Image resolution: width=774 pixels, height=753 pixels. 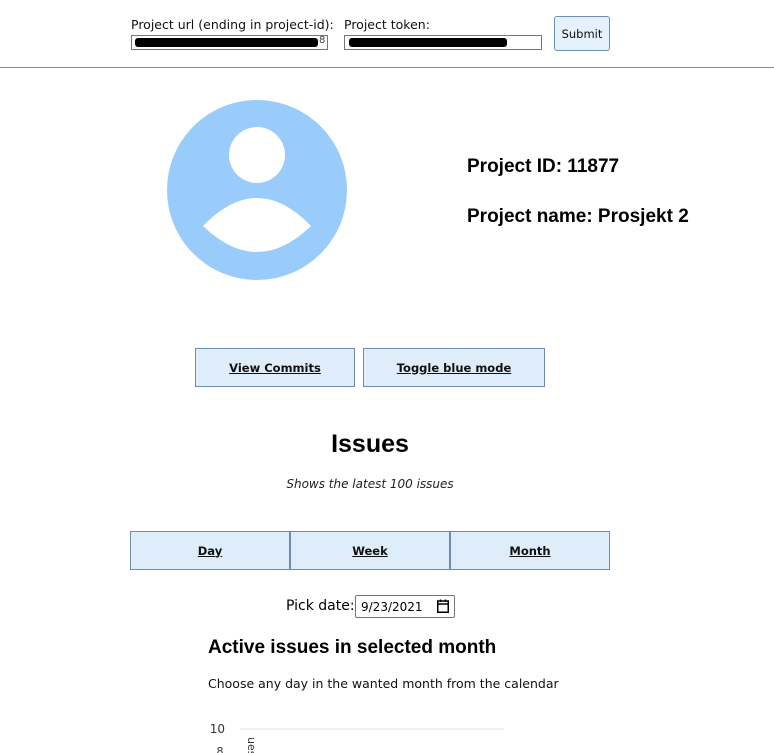 I want to click on project-token-input, so click(x=443, y=42).